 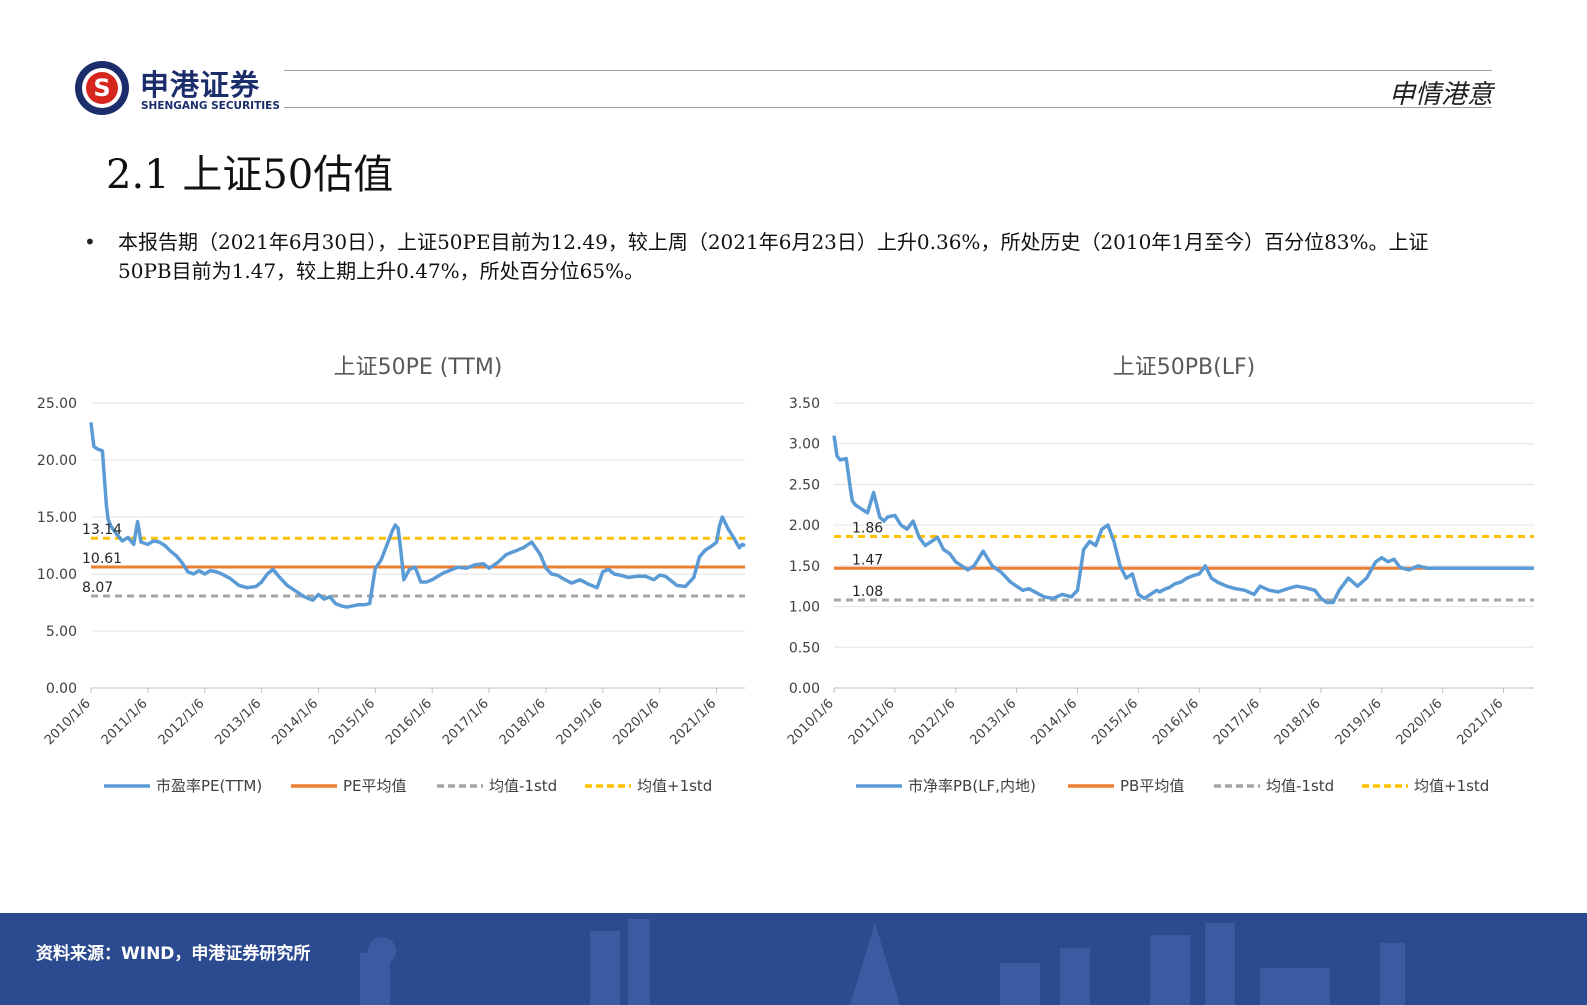 What do you see at coordinates (352, 722) in the screenshot?
I see `pe-x-tick-label: 2015/1/6` at bounding box center [352, 722].